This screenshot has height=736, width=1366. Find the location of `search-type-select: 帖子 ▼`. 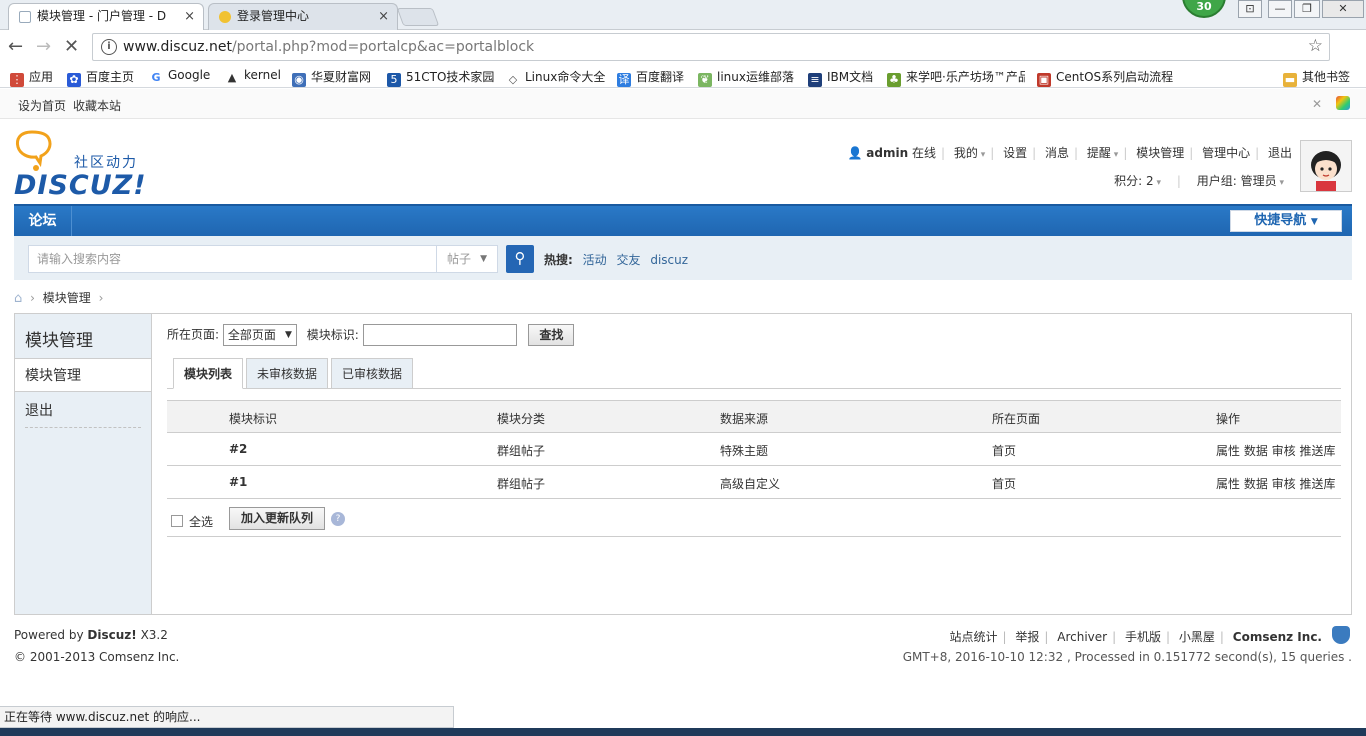

search-type-select: 帖子 ▼ is located at coordinates (467, 259).